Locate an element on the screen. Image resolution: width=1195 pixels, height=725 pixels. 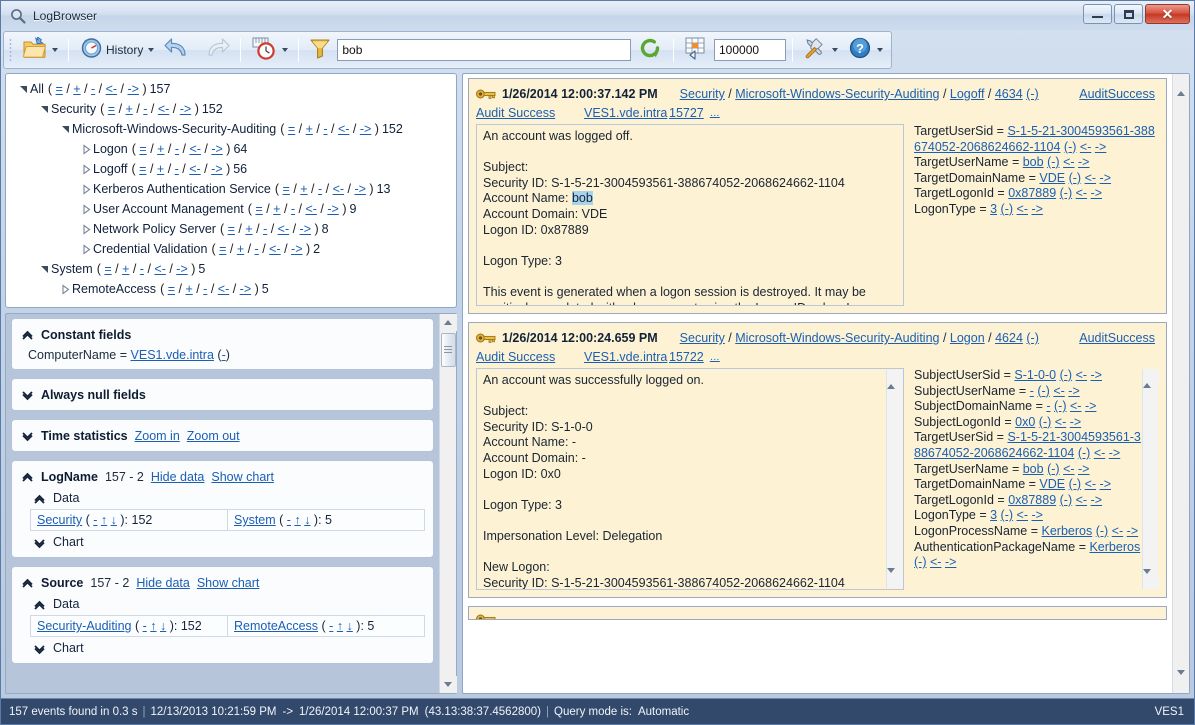
source-show-chart-link: Show chart is located at coordinates (228, 583).